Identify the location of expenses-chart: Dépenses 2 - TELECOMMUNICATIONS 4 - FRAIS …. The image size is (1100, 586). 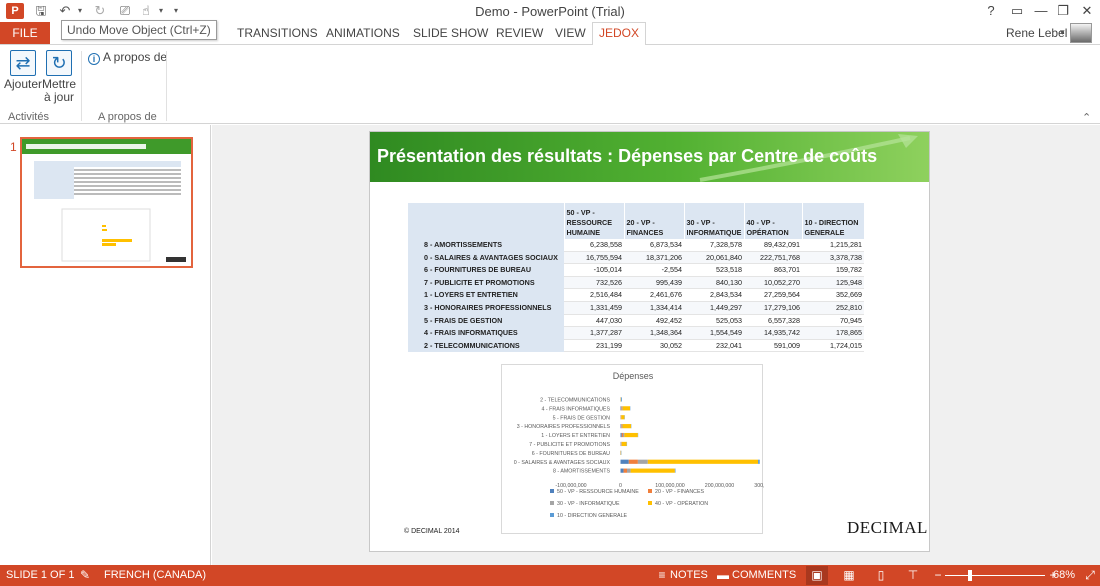
(632, 449).